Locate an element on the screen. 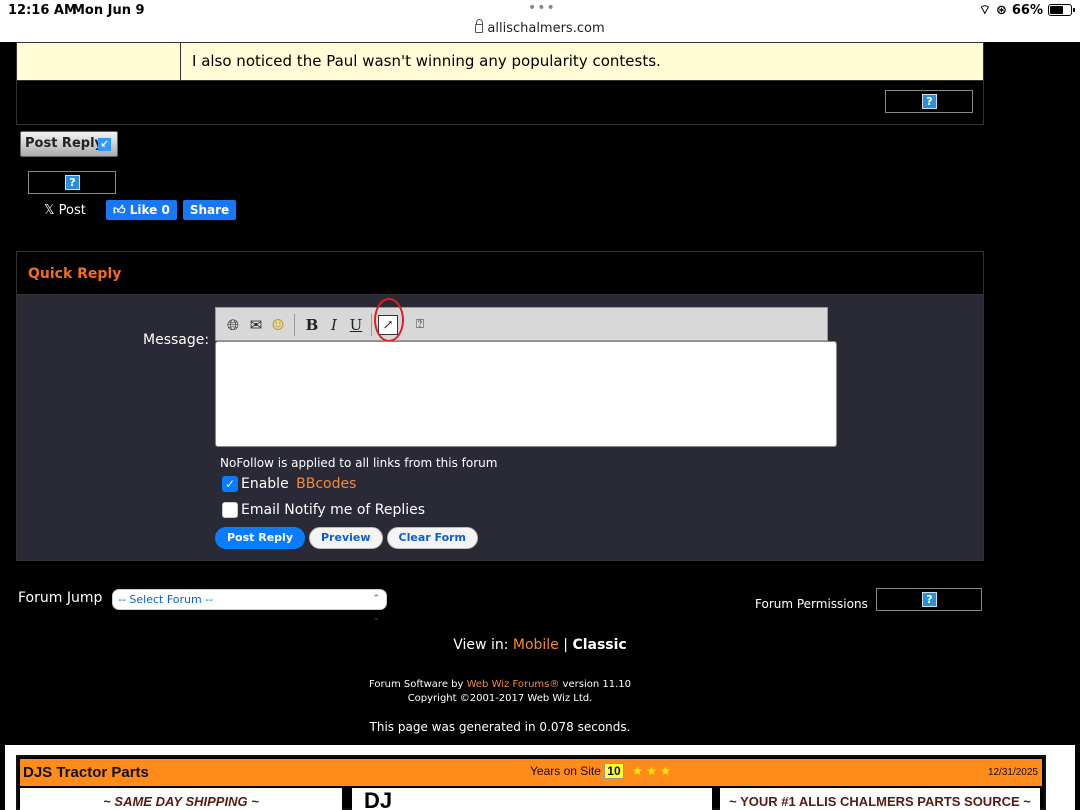  preview-button: Preview is located at coordinates (346, 538).